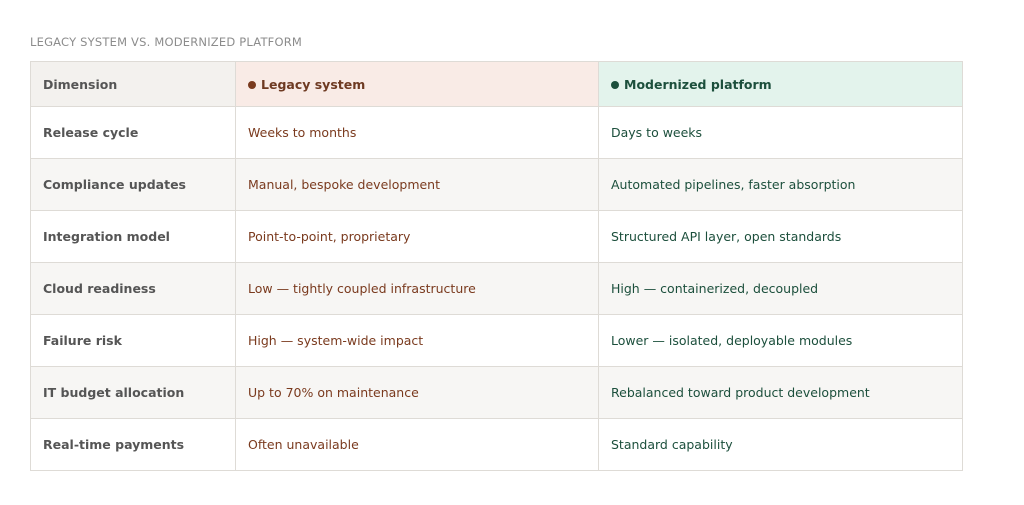 The image size is (1024, 505). What do you see at coordinates (133, 340) in the screenshot?
I see `cell-dimension: Failure risk` at bounding box center [133, 340].